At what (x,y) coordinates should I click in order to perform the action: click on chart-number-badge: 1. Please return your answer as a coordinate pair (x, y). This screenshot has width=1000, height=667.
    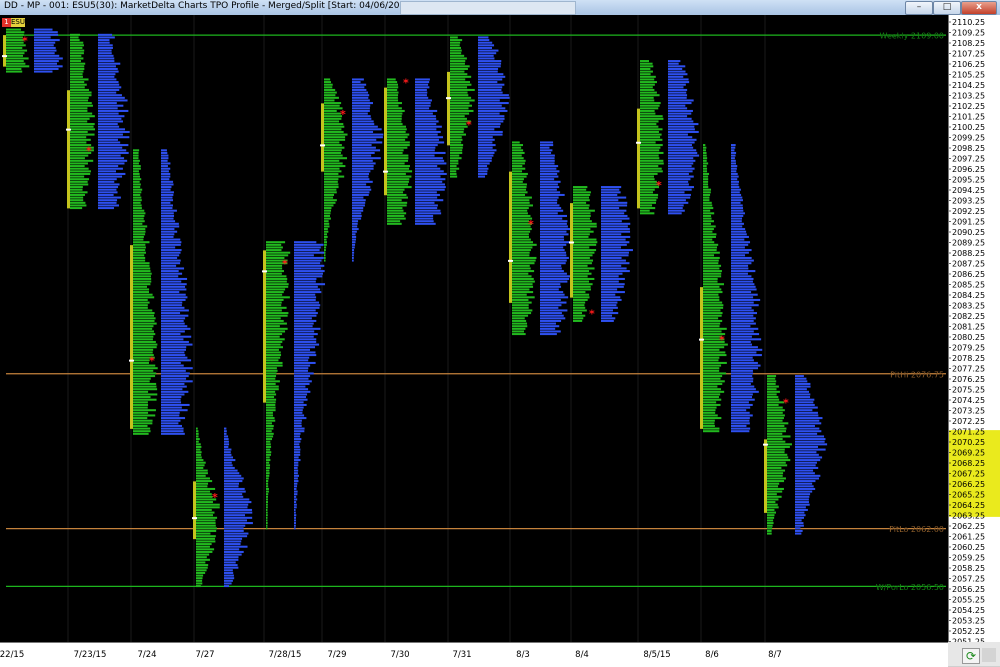
    Looking at the image, I should click on (6, 22).